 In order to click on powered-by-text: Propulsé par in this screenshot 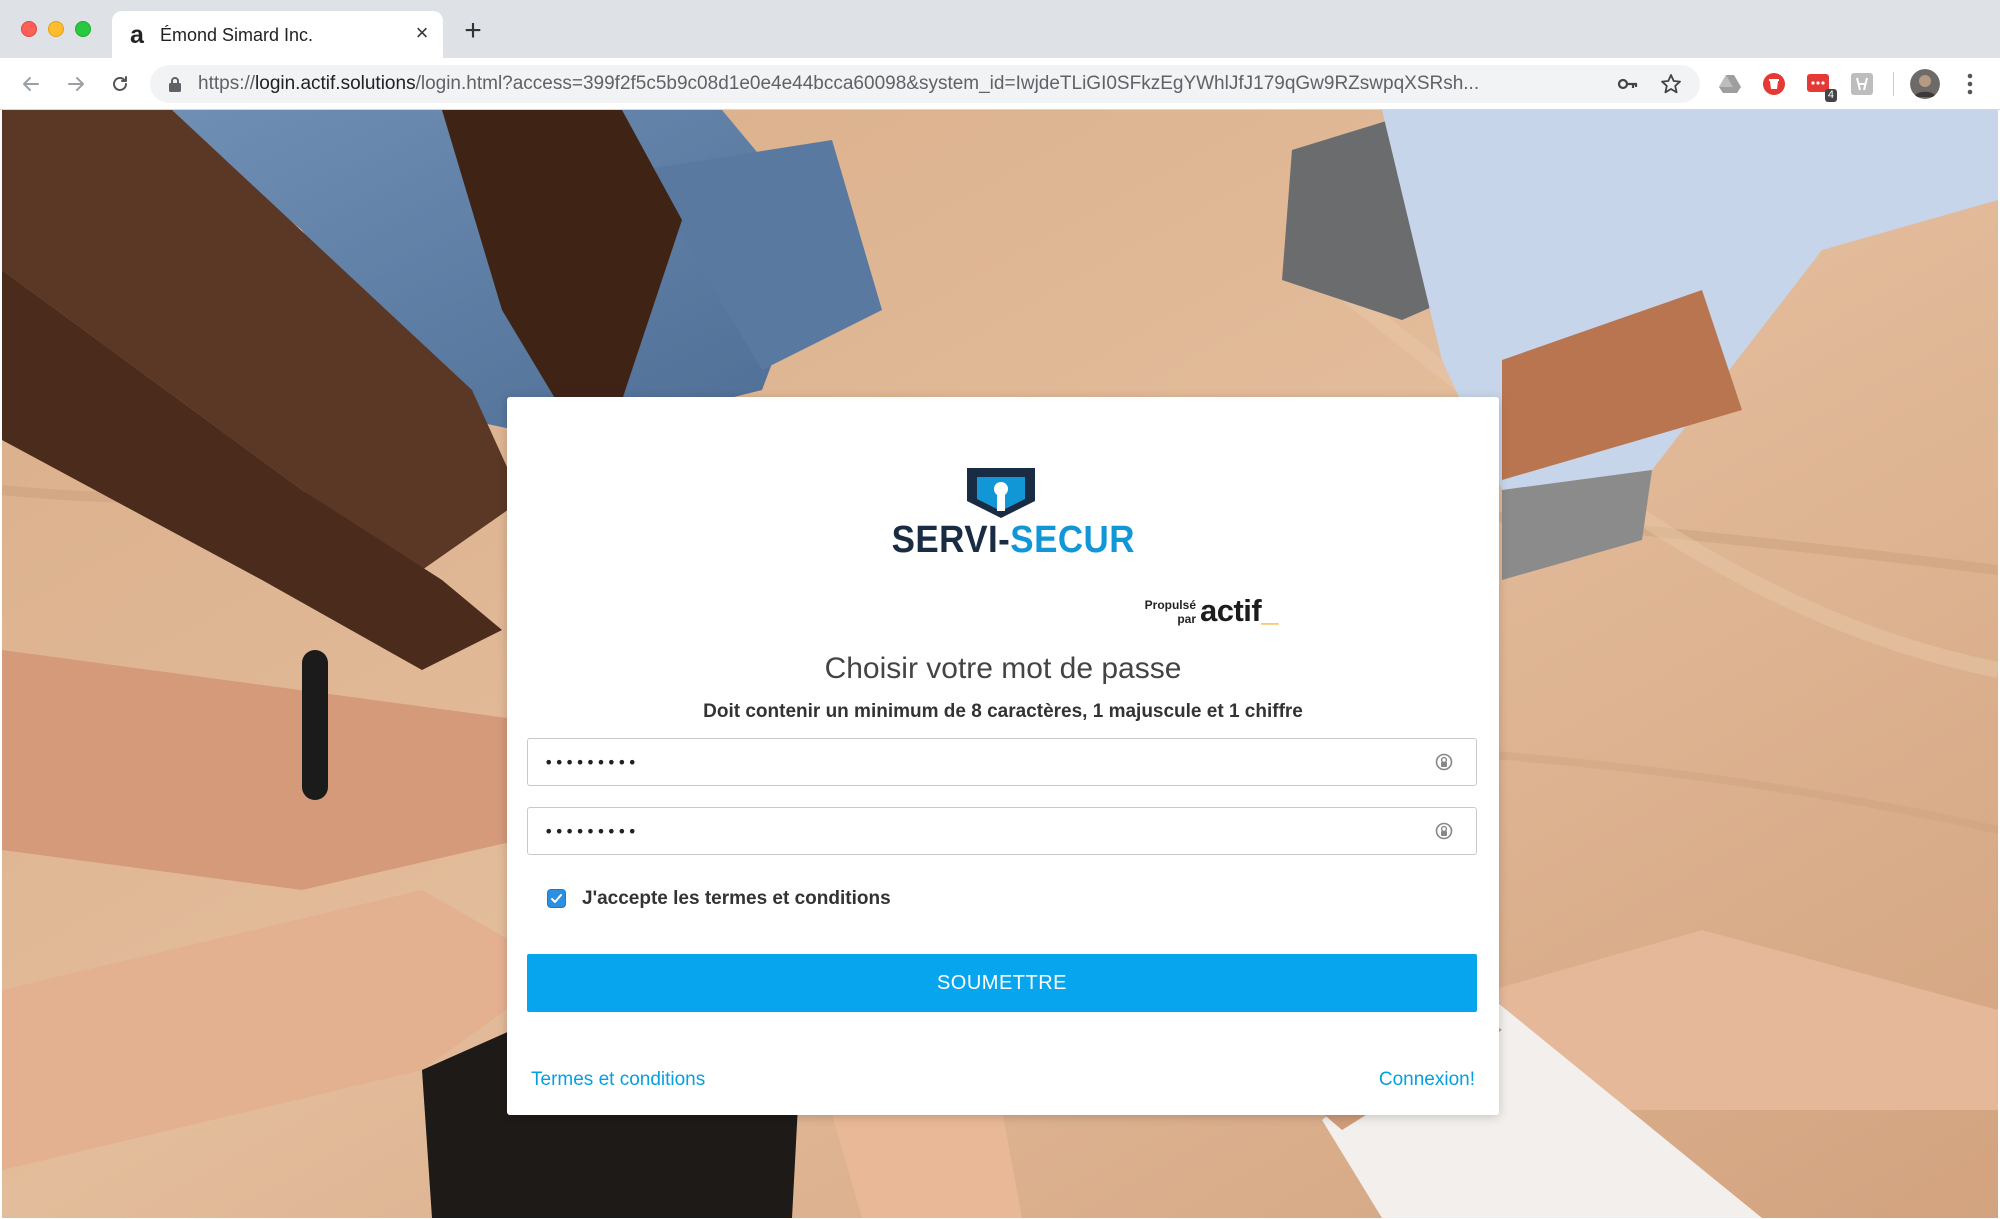, I will do `click(1168, 612)`.